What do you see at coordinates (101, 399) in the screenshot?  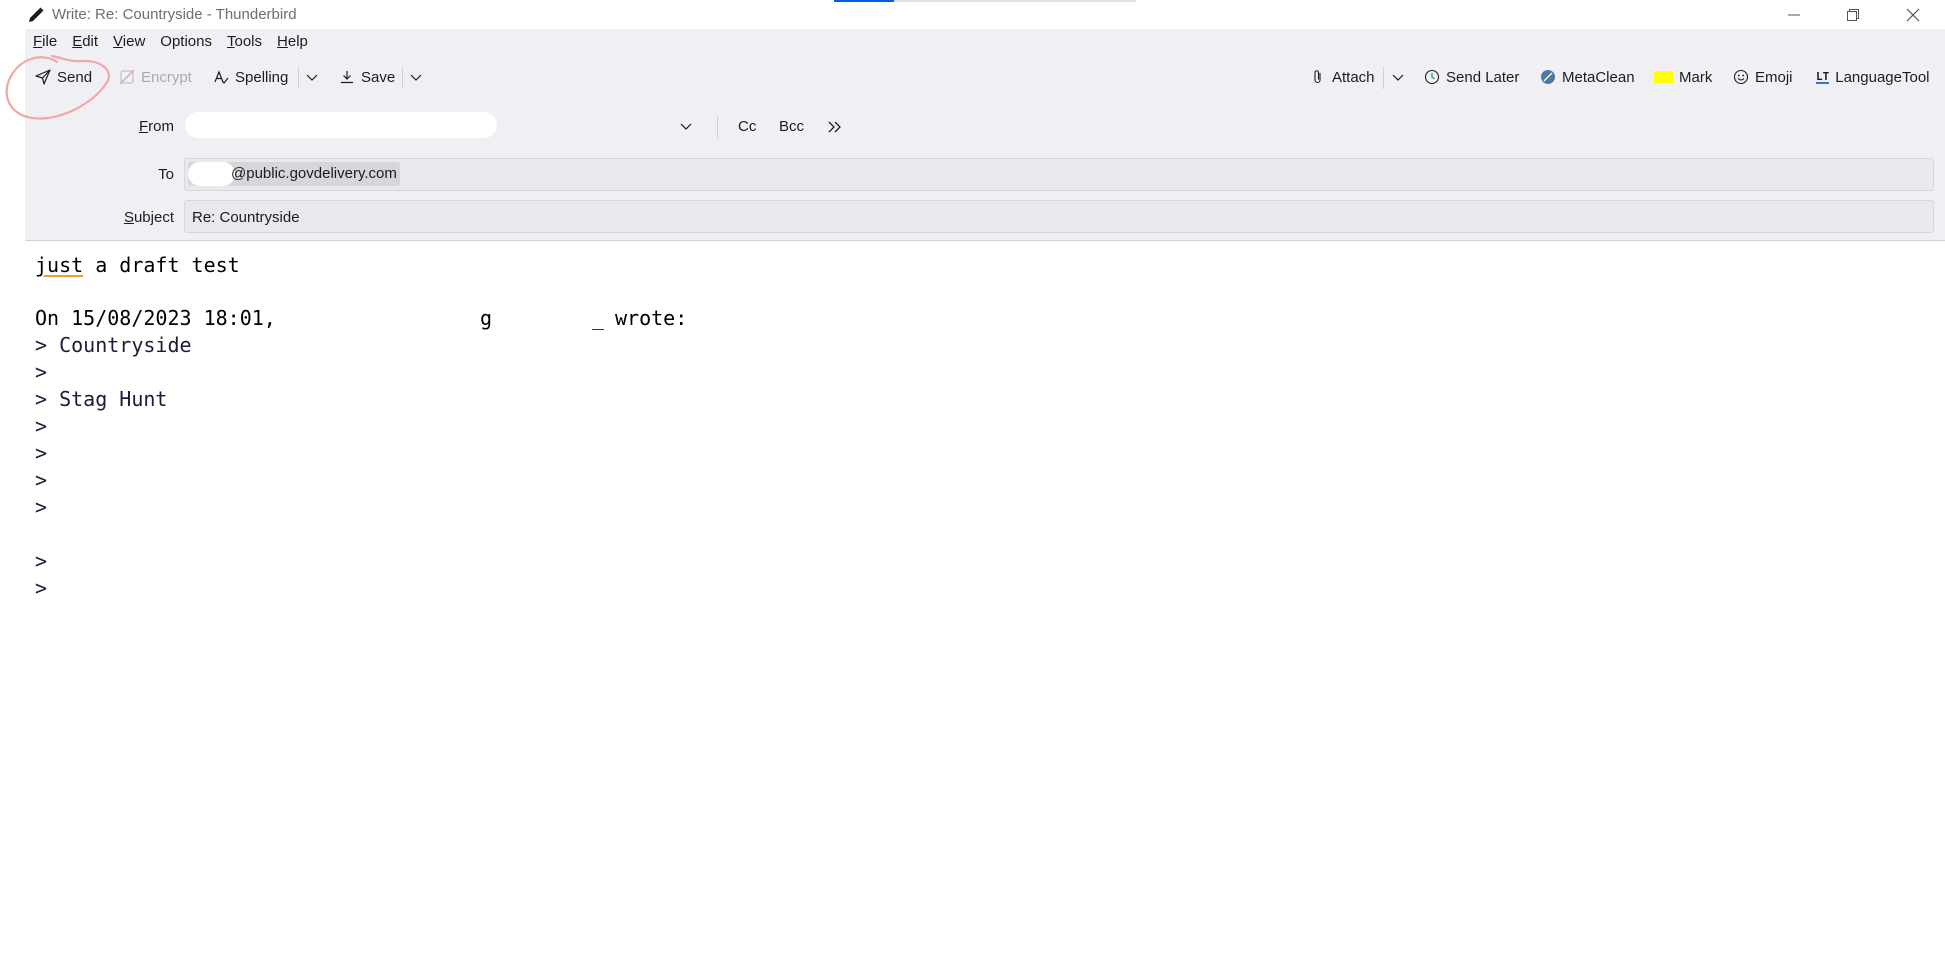 I see `quote-line: > Stag Hunt` at bounding box center [101, 399].